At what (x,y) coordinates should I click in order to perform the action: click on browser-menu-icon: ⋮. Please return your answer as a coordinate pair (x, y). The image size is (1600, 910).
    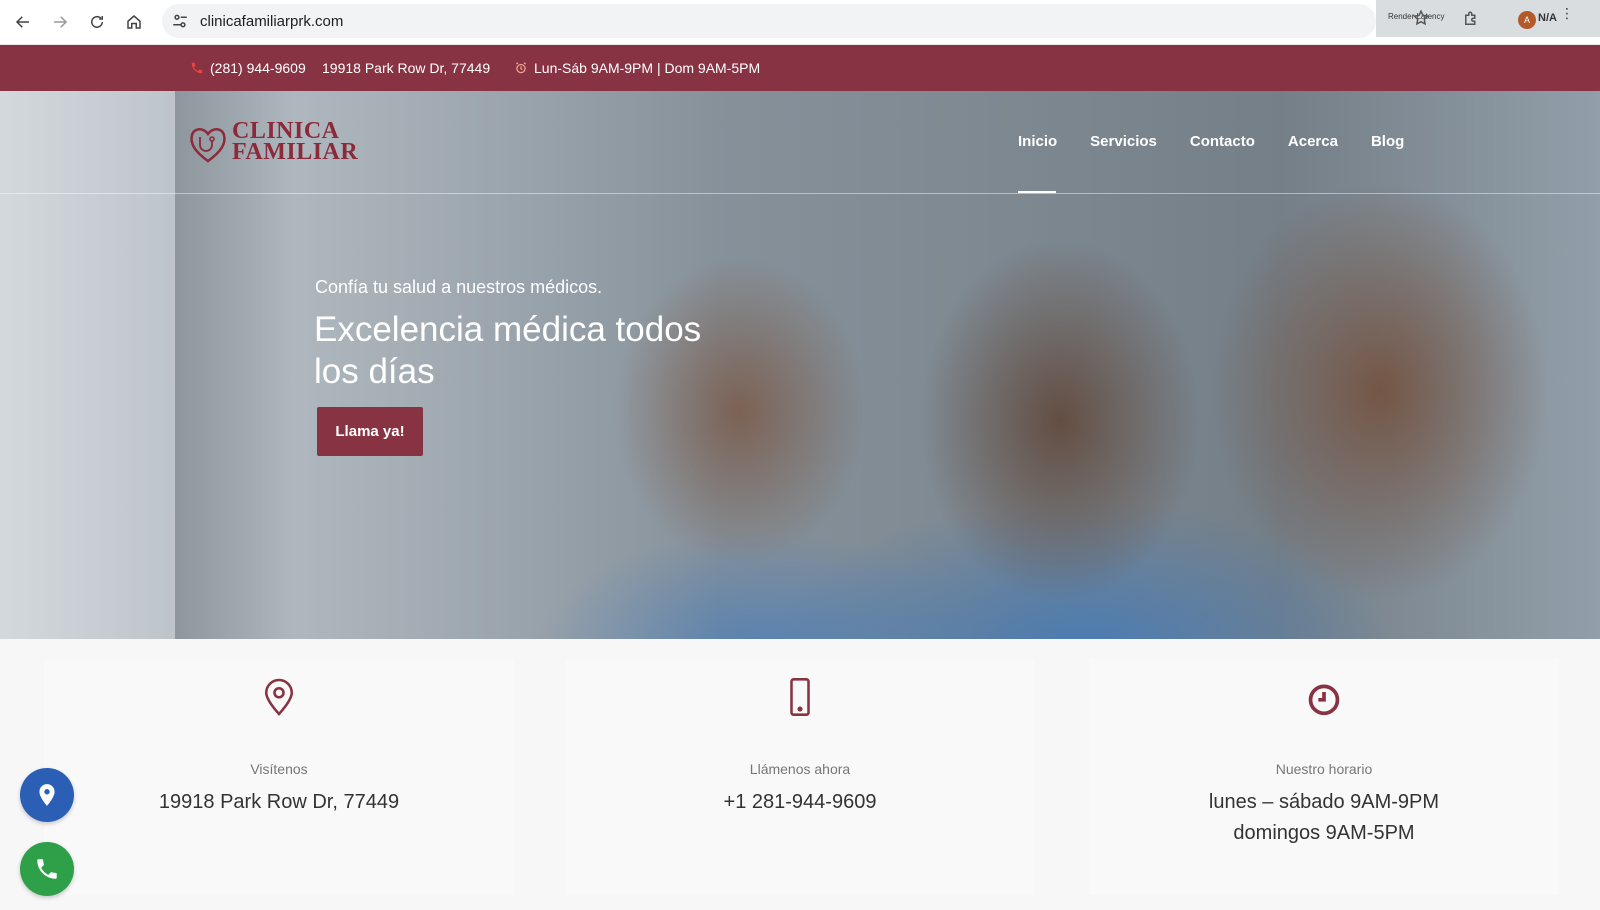
    Looking at the image, I should click on (1567, 17).